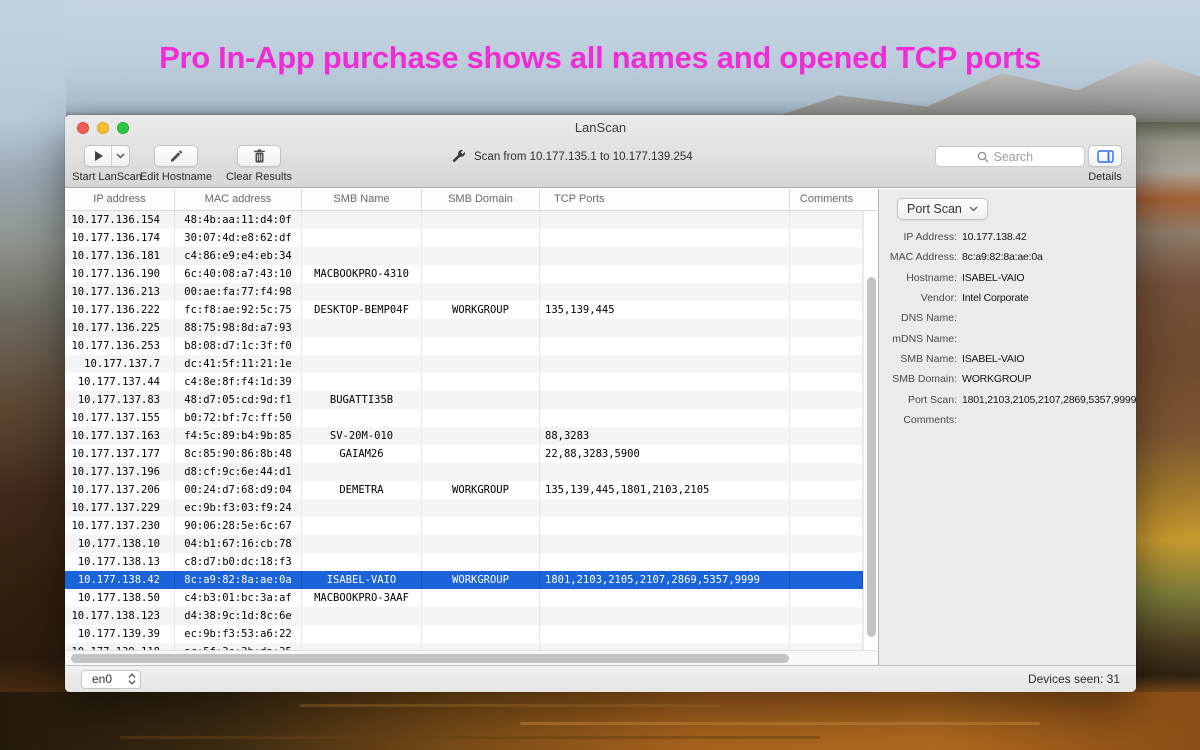 Image resolution: width=1200 pixels, height=750 pixels. What do you see at coordinates (471, 646) in the screenshot?
I see `table-row: 10.177.139.118ac:5f:3e:3b:da:35` at bounding box center [471, 646].